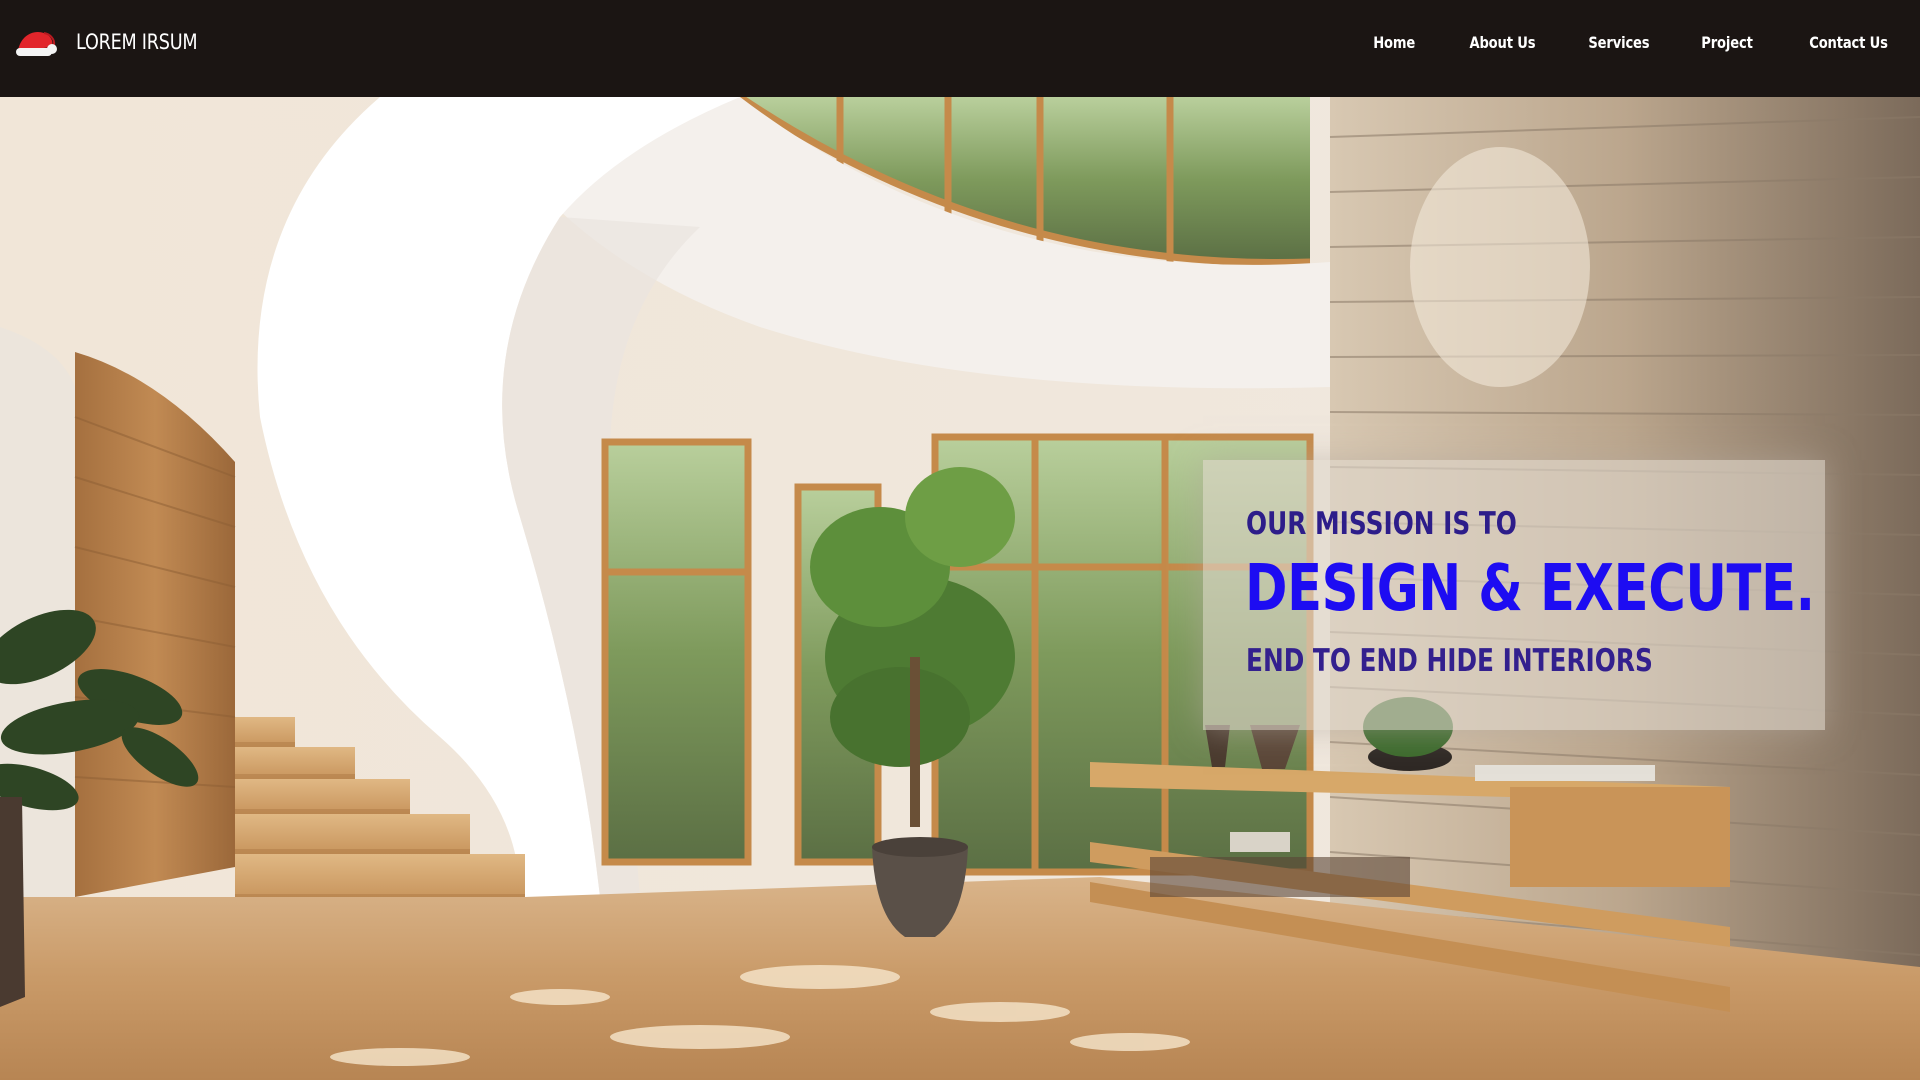  I want to click on nav-contact-us: Contact Us, so click(1848, 42).